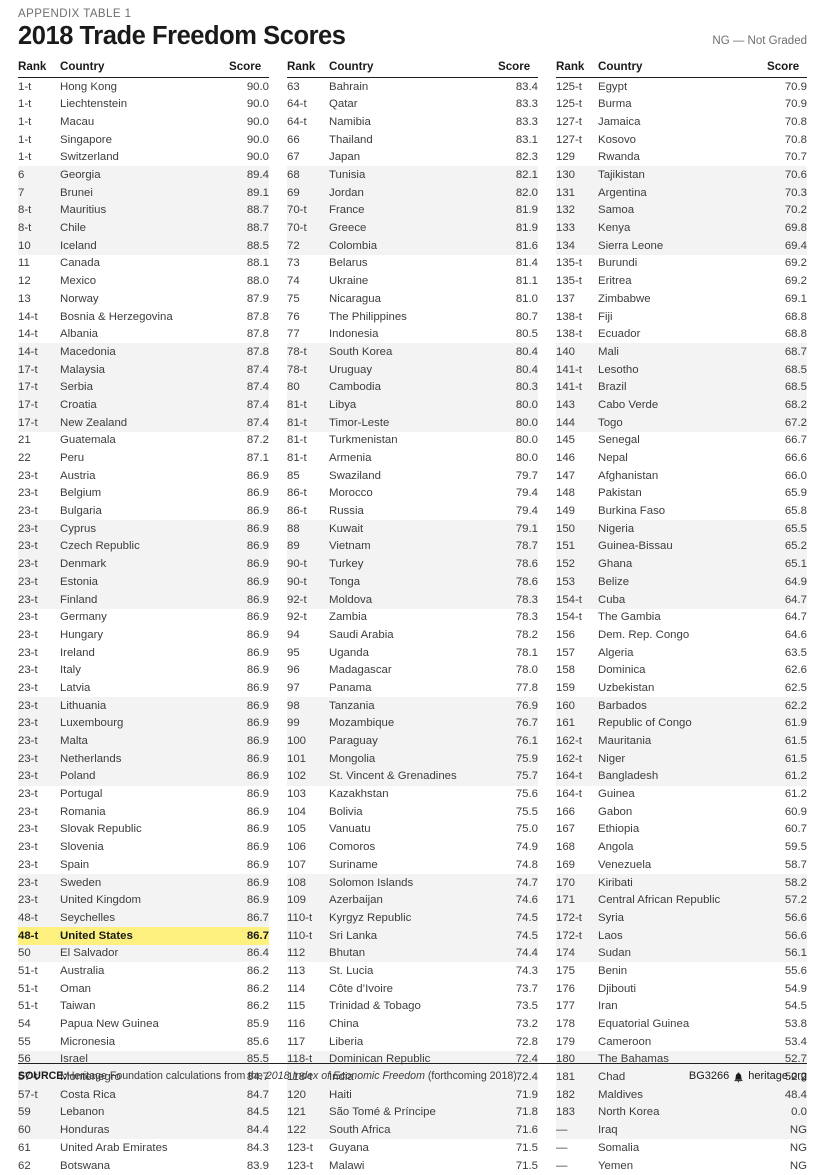 The height and width of the screenshot is (1175, 825). I want to click on cell-country: Haiti, so click(413, 1095).